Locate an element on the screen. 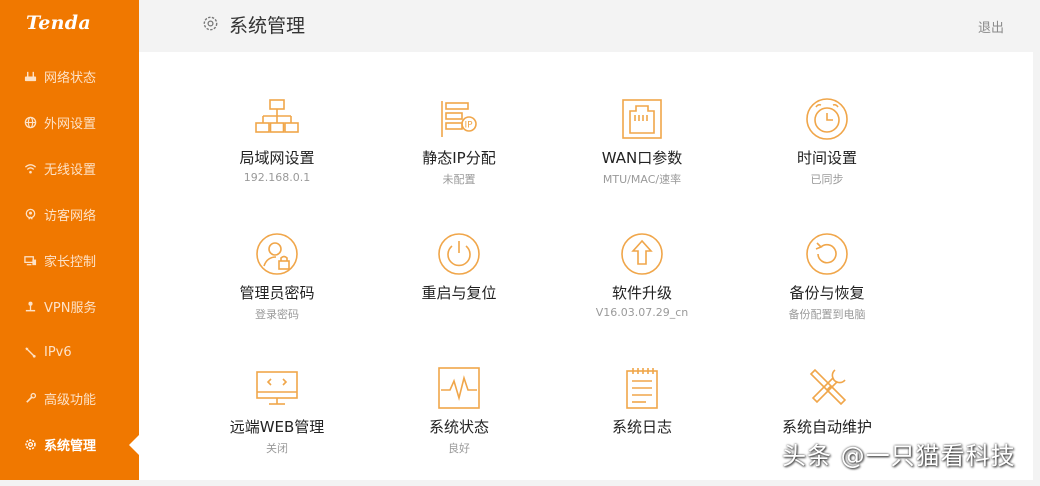  lan-icon is located at coordinates (277, 119).